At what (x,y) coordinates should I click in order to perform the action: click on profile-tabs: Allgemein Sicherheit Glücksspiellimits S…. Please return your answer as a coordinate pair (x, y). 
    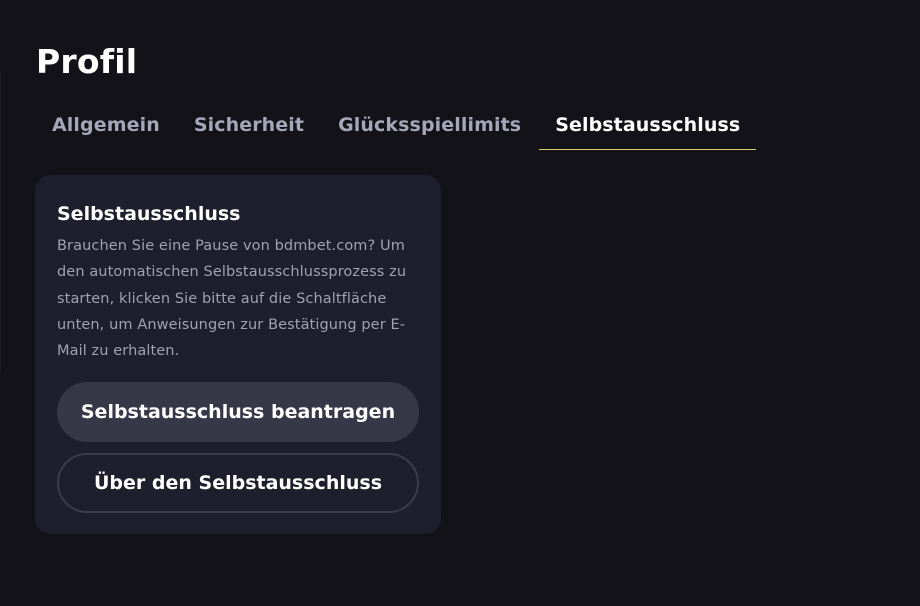
    Looking at the image, I should click on (396, 127).